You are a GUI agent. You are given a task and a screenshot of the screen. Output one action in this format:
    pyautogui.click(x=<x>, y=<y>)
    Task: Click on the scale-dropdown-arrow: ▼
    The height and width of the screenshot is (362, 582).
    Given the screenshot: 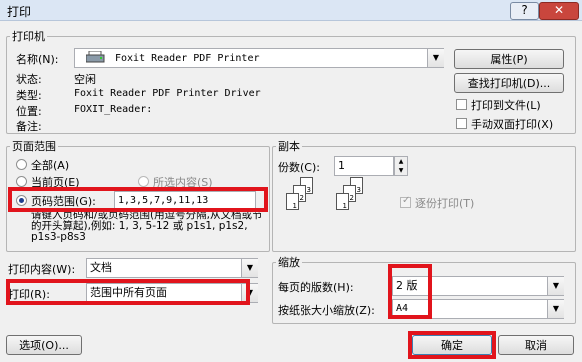 What is the action you would take?
    pyautogui.click(x=555, y=309)
    